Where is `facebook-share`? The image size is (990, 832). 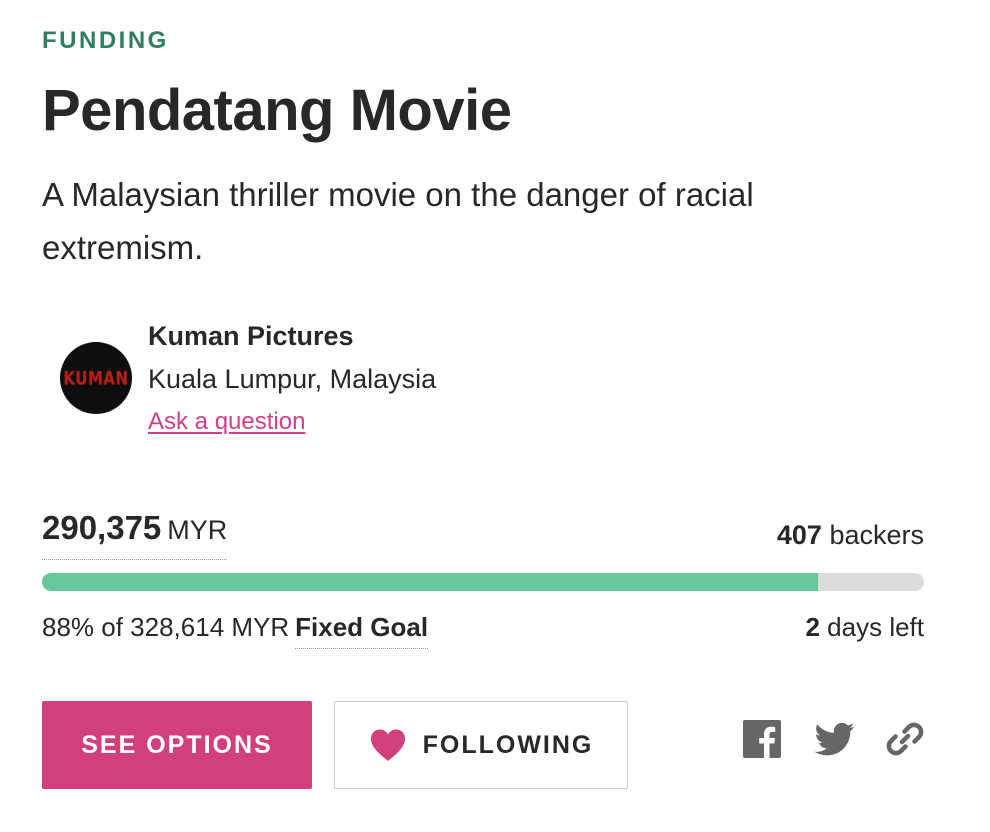 facebook-share is located at coordinates (762, 739).